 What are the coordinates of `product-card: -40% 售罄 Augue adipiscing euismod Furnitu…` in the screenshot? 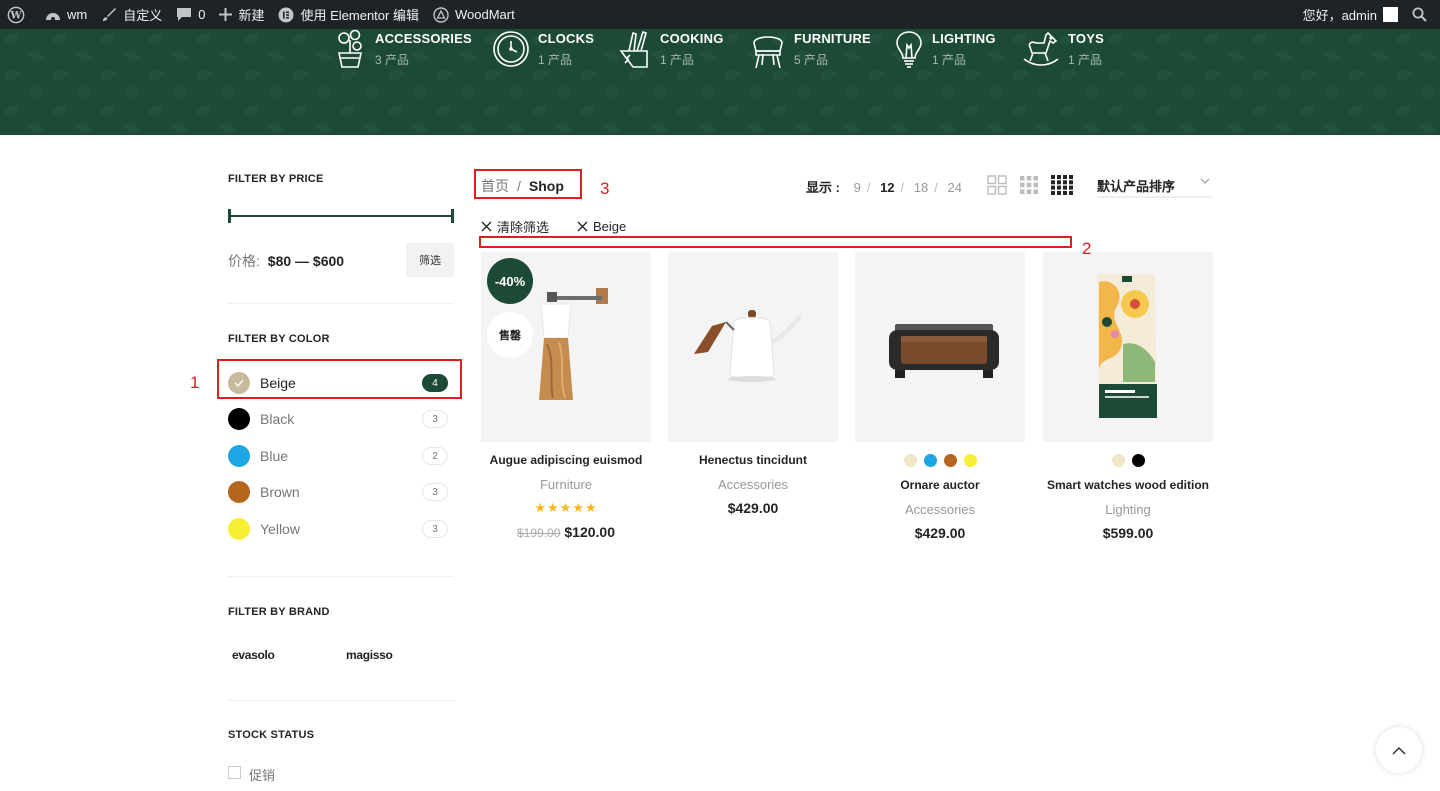 It's located at (566, 396).